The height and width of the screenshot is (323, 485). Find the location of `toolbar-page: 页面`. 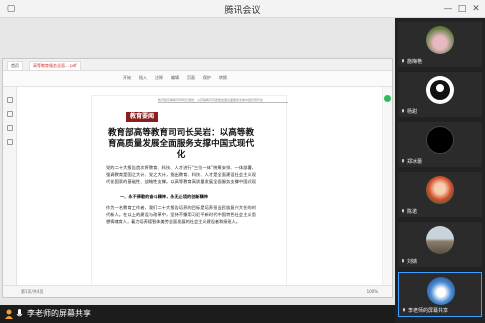

toolbar-page: 页面 is located at coordinates (191, 78).